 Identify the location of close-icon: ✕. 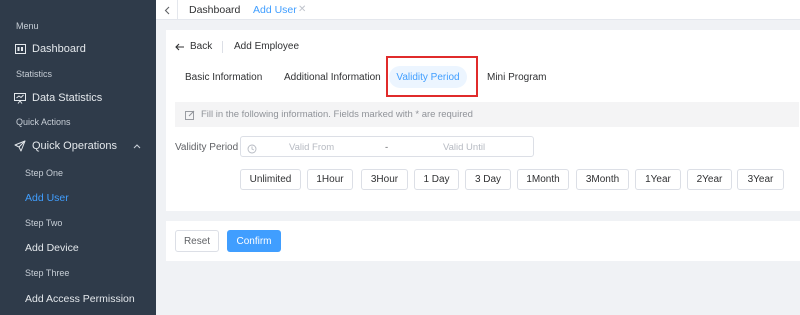
(302, 10).